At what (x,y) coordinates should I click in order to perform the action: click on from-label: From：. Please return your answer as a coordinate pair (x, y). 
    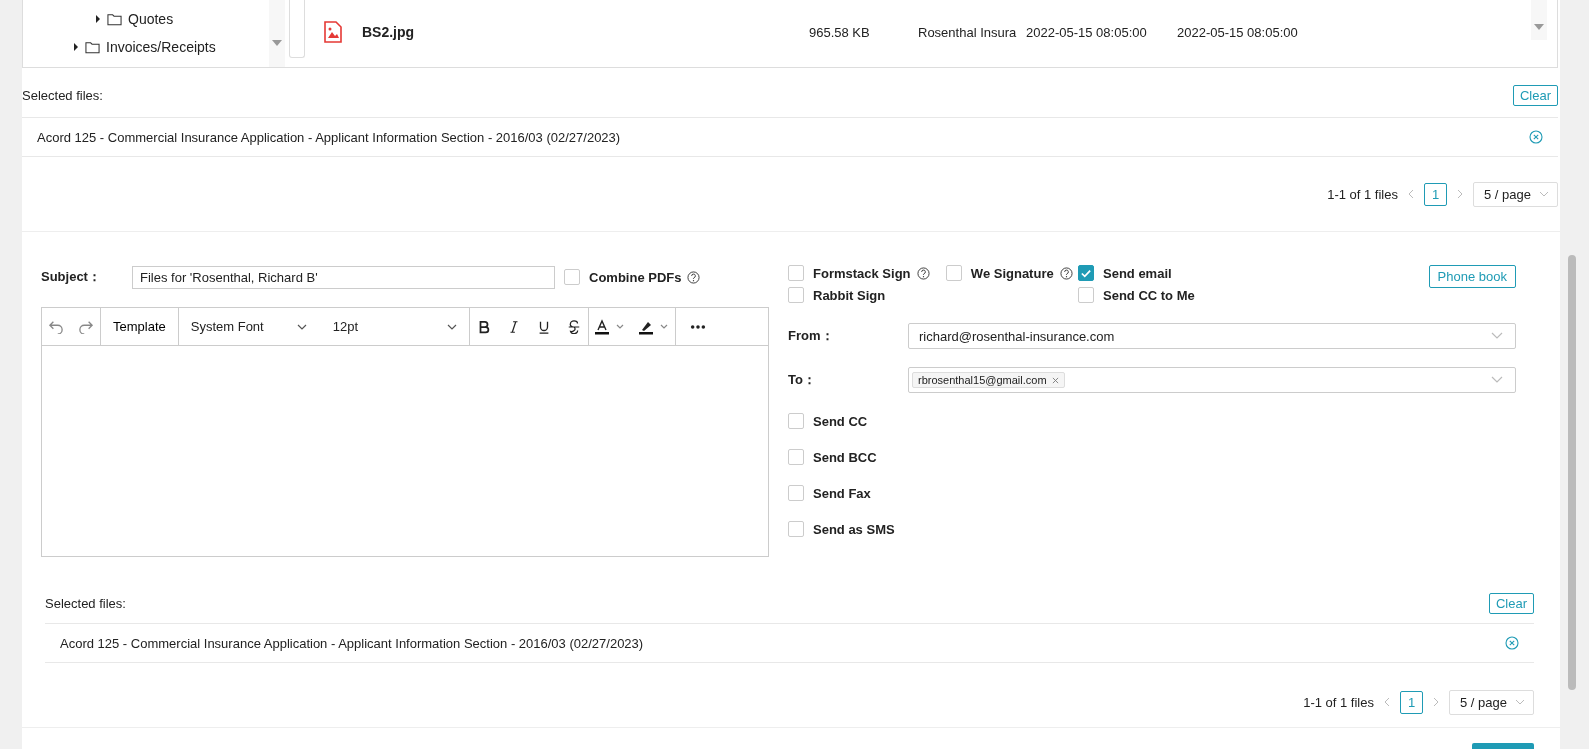
    Looking at the image, I should click on (811, 336).